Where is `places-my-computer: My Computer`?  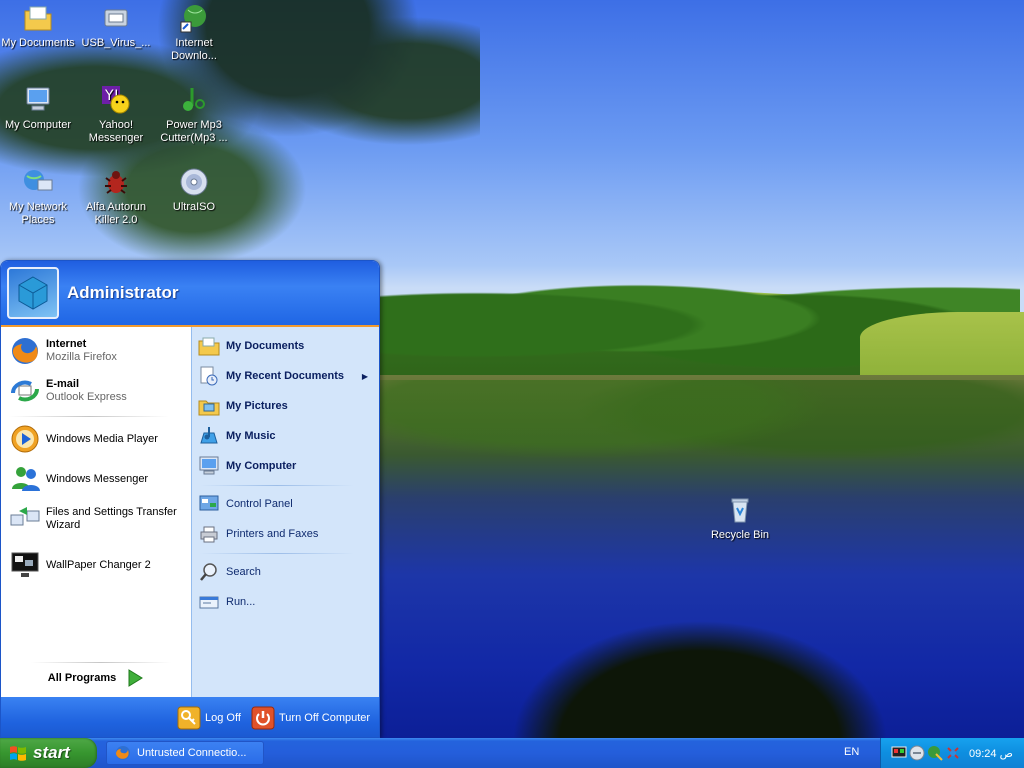 places-my-computer: My Computer is located at coordinates (286, 466).